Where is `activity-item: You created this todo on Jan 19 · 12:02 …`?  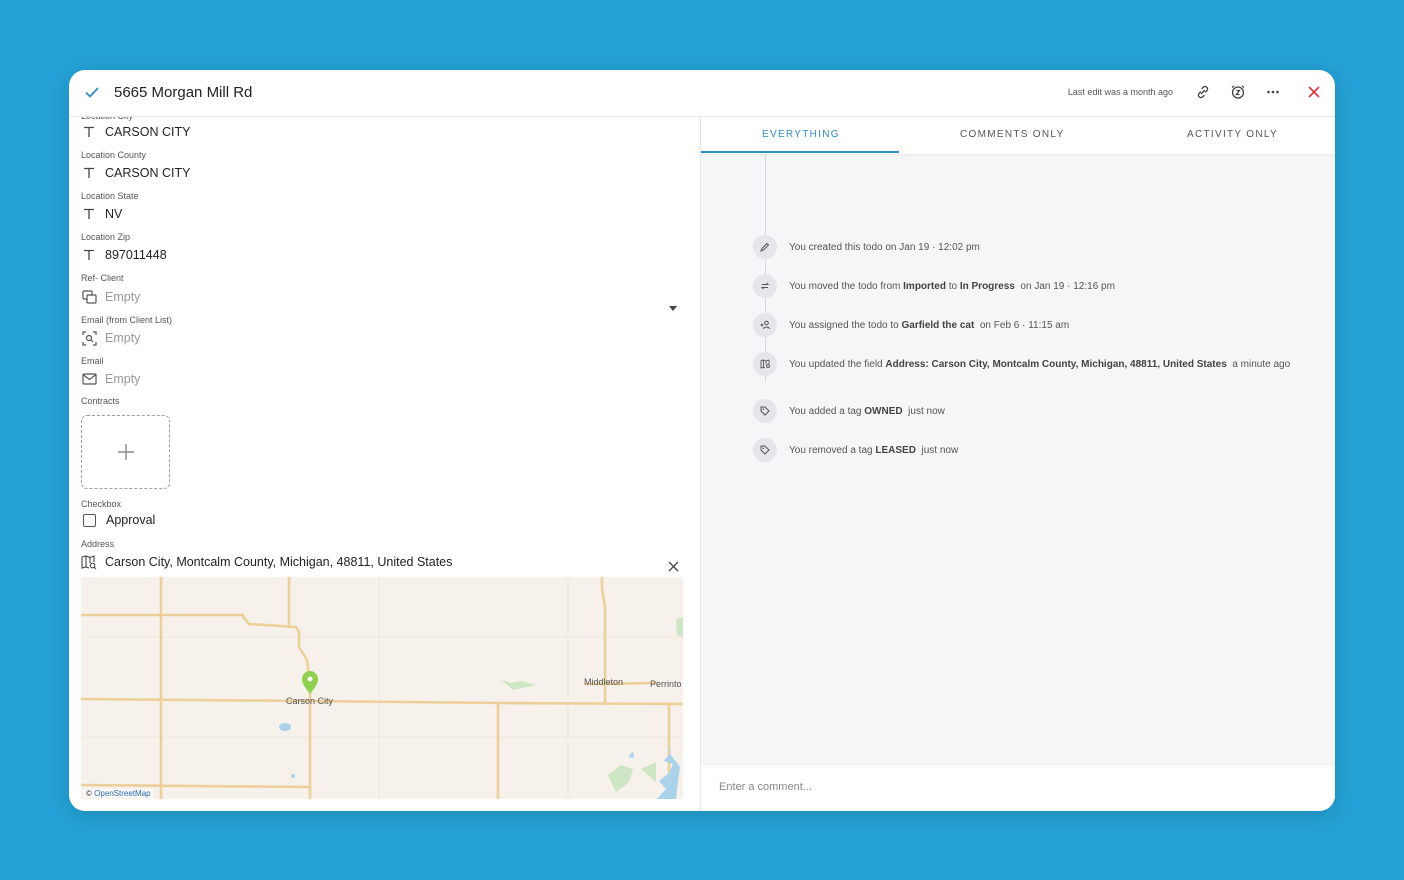
activity-item: You created this todo on Jan 19 · 12:02 … is located at coordinates (866, 247).